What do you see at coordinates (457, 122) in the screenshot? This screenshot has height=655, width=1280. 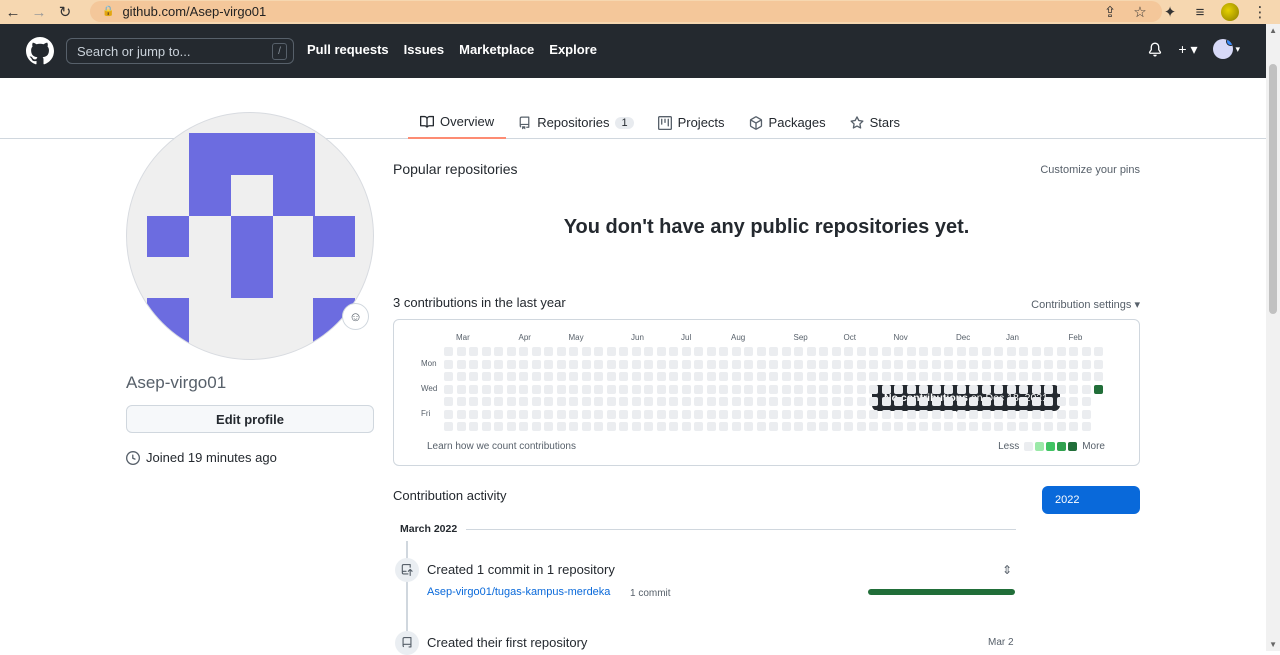 I see `tab-overview: Overview` at bounding box center [457, 122].